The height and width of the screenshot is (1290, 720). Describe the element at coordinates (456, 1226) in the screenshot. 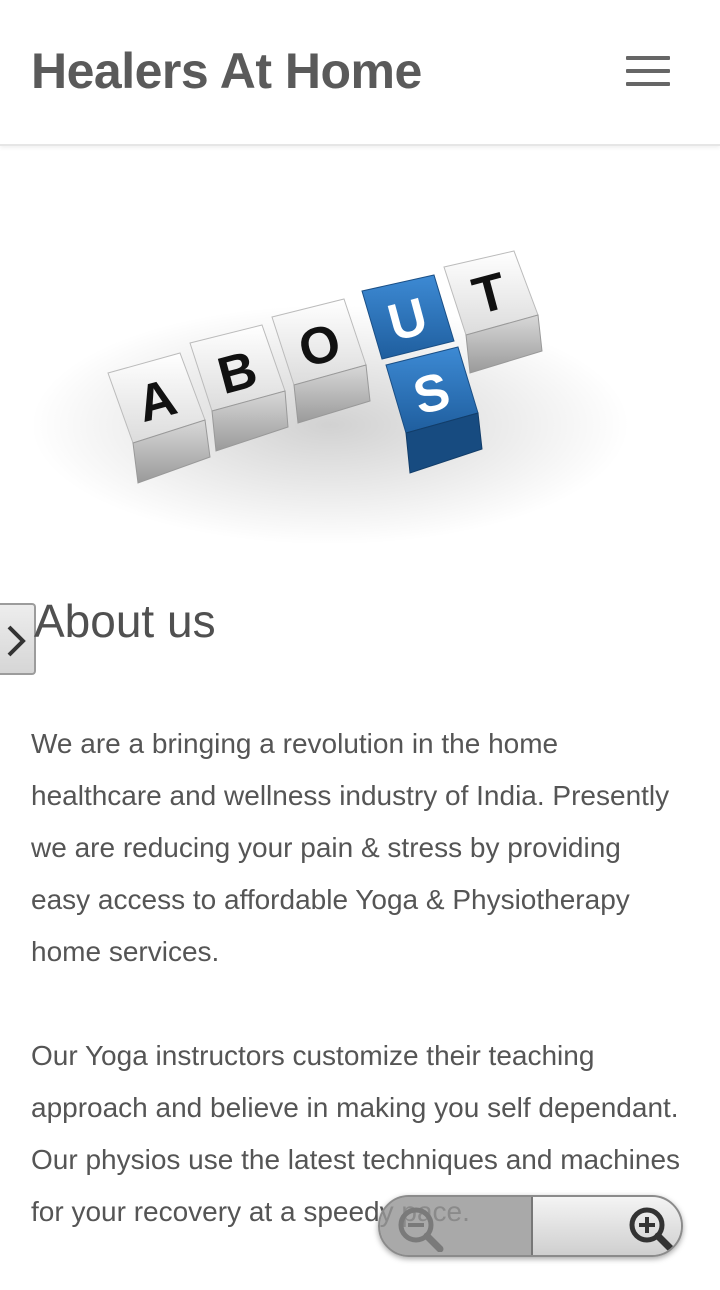

I see `zoom-out-button` at that location.